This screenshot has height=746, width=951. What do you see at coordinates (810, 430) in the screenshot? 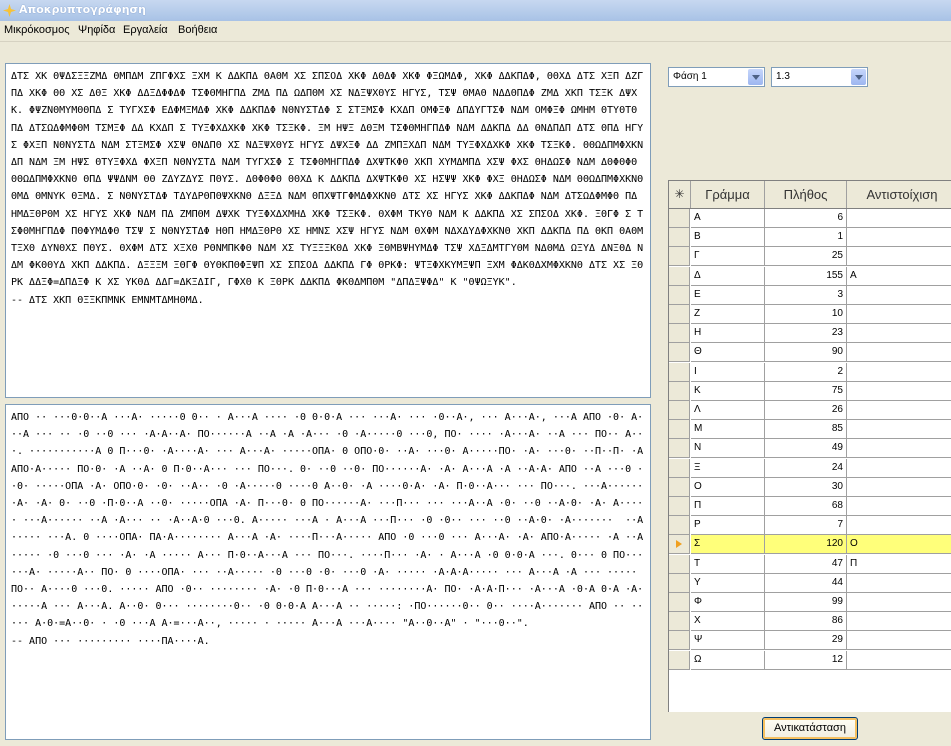
I see `table-row: Μ 85` at bounding box center [810, 430].